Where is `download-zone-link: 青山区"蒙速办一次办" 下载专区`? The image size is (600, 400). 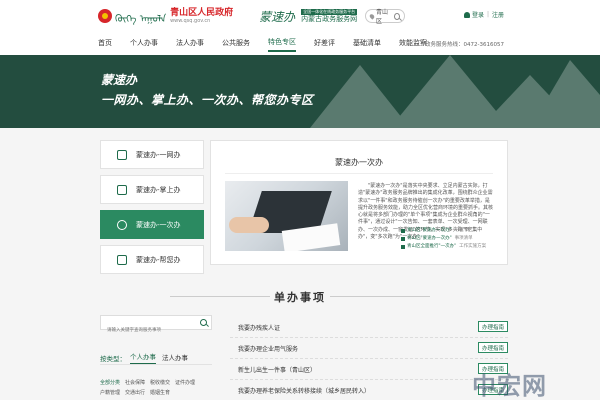 download-zone-link: 青山区"蒙速办一次办" 下载专区 is located at coordinates (454, 231).